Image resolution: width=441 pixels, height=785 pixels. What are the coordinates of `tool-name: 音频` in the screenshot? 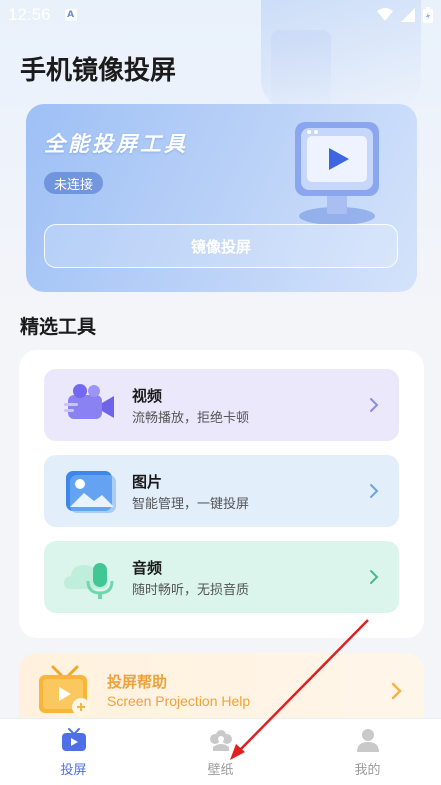 It's located at (147, 568).